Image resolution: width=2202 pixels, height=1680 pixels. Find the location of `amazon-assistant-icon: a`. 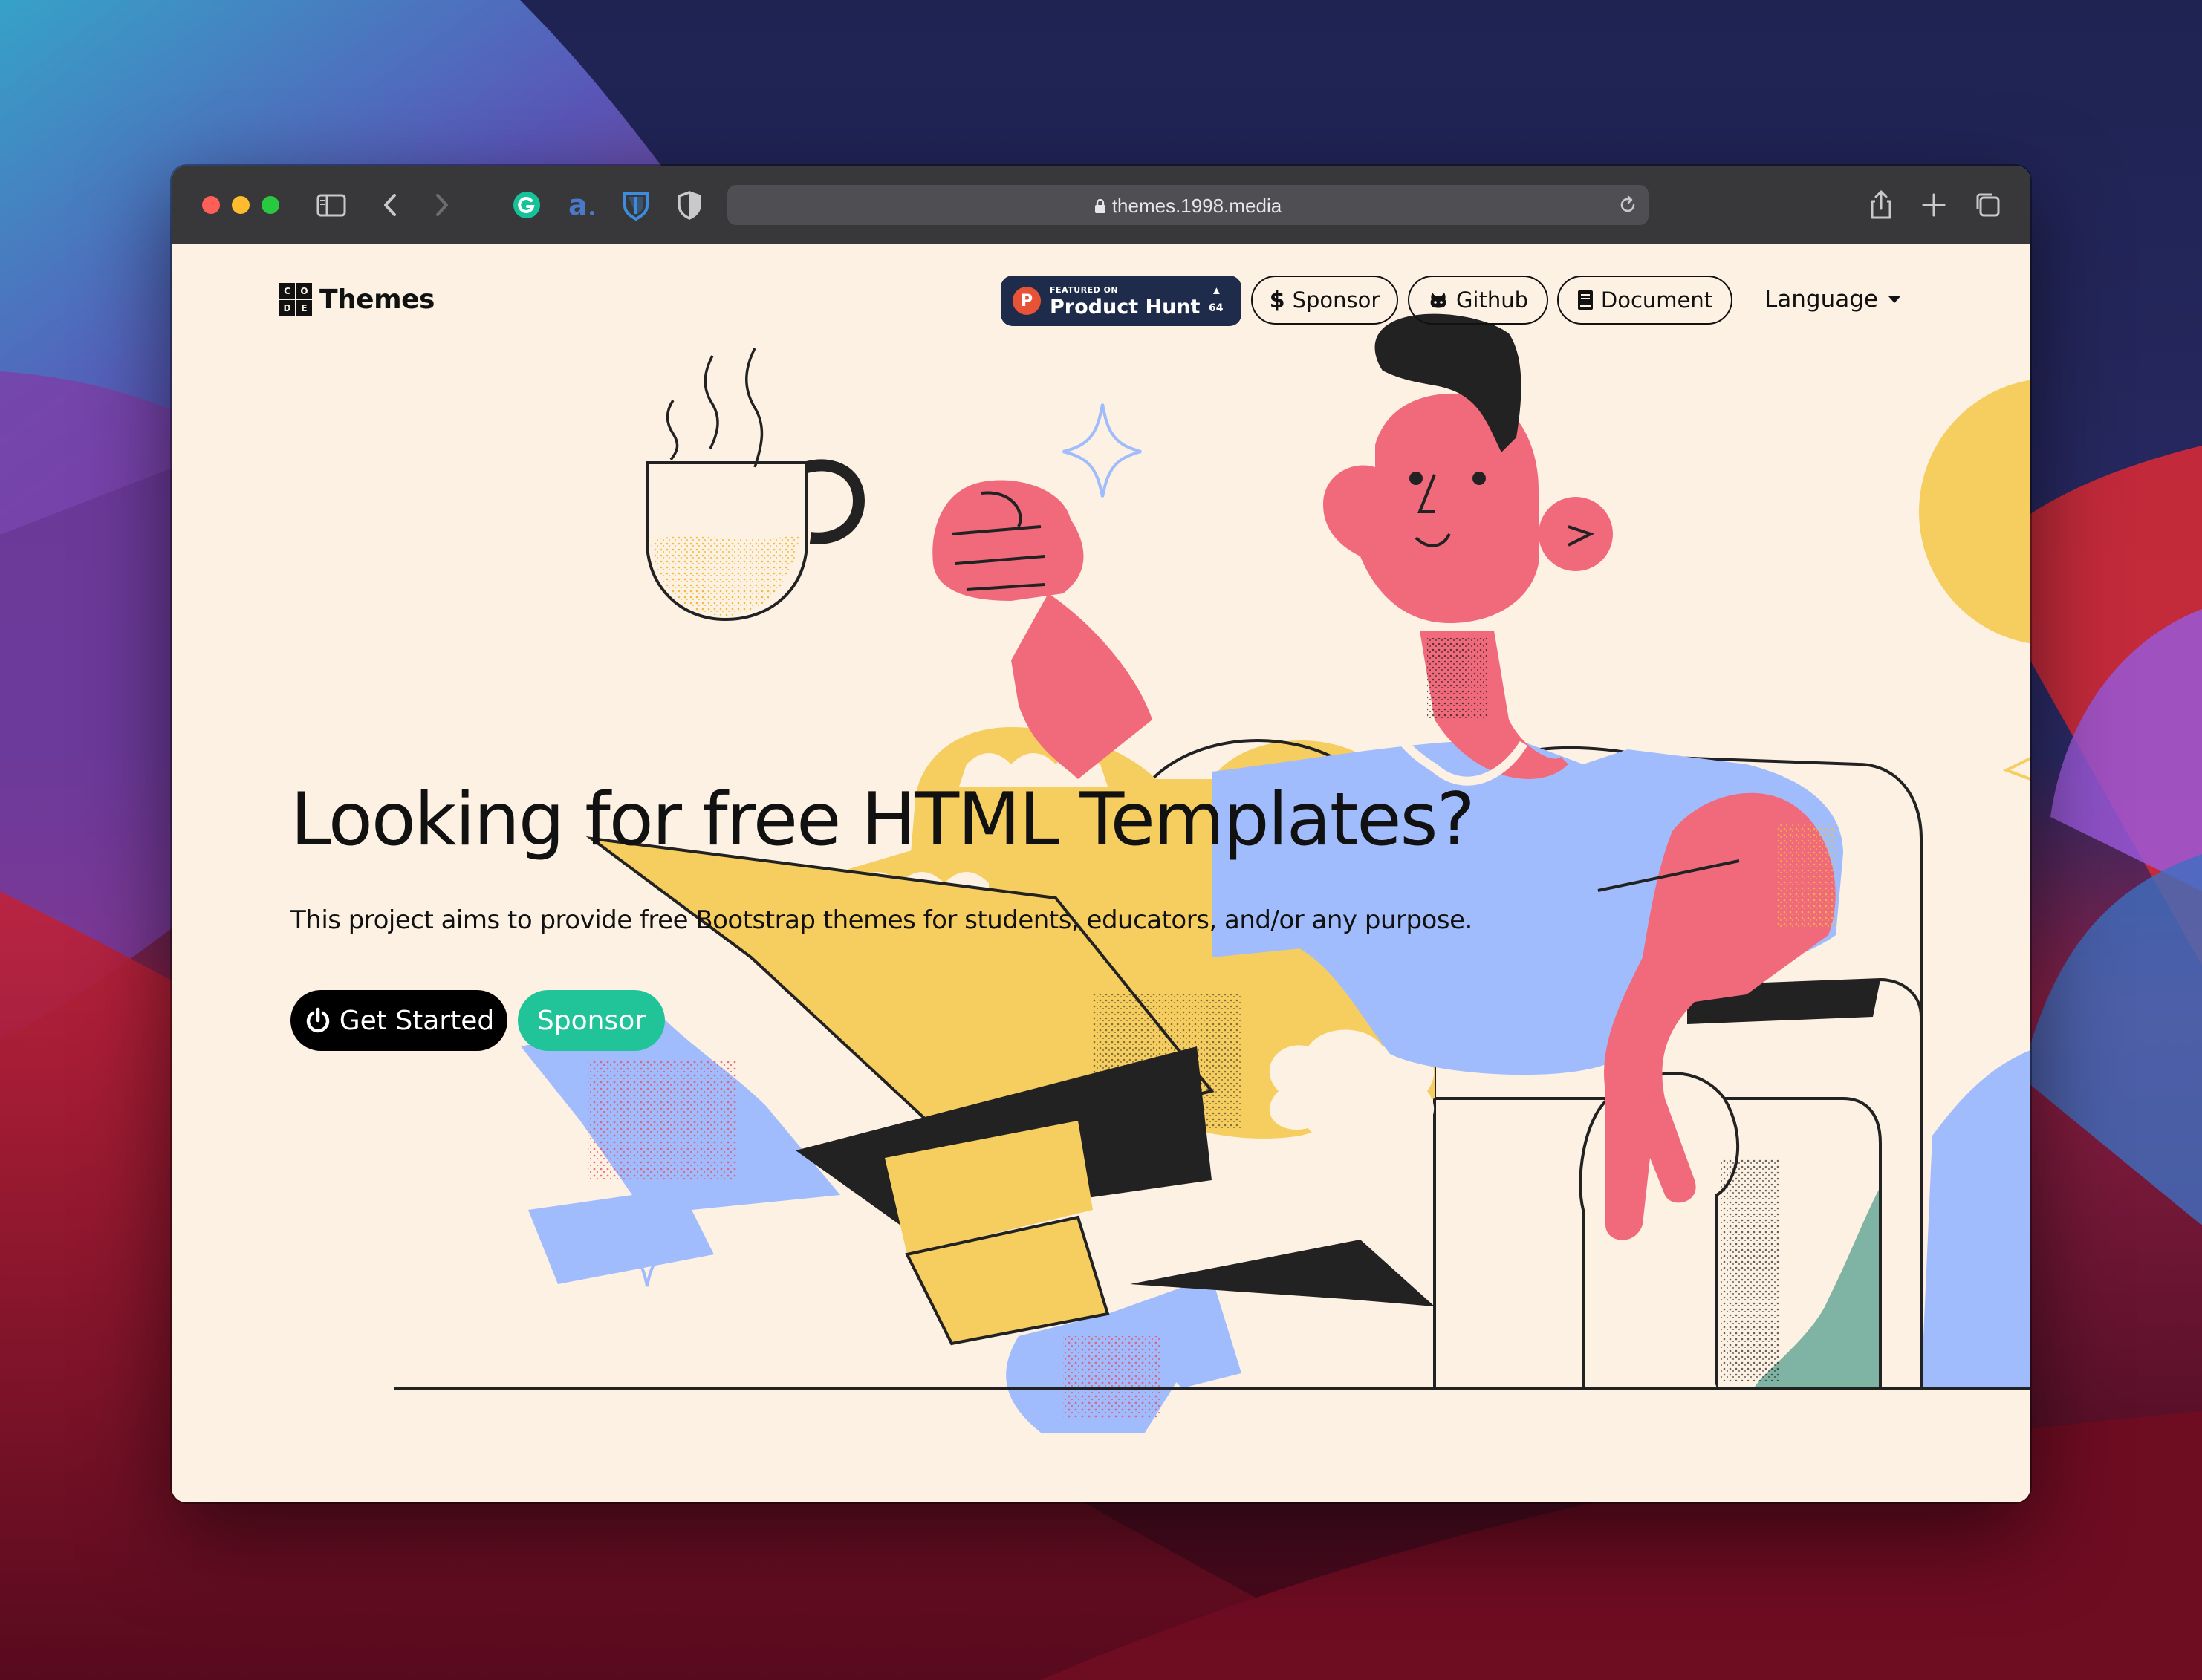

amazon-assistant-icon: a is located at coordinates (581, 205).